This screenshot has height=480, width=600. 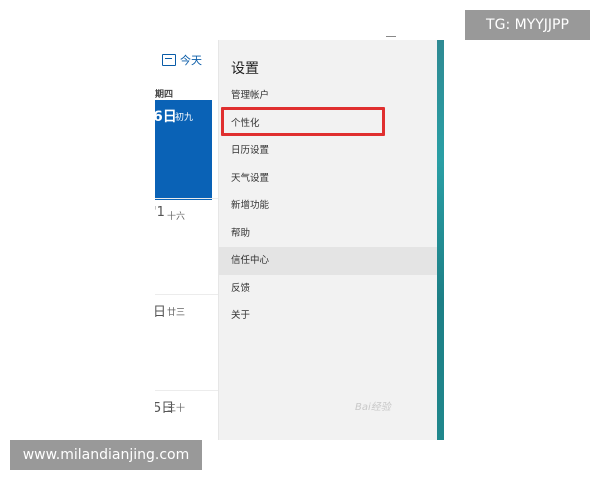 I want to click on day-number: '1, so click(x=160, y=212).